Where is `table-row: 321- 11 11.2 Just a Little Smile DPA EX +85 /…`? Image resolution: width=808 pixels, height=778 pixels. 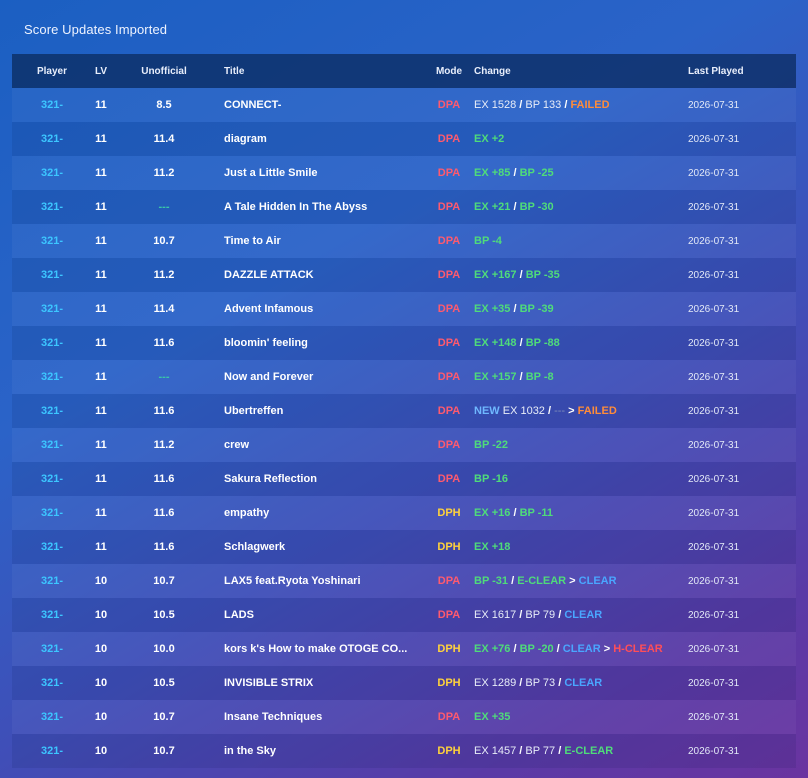
table-row: 321- 11 11.2 Just a Little Smile DPA EX +85 /… is located at coordinates (404, 173).